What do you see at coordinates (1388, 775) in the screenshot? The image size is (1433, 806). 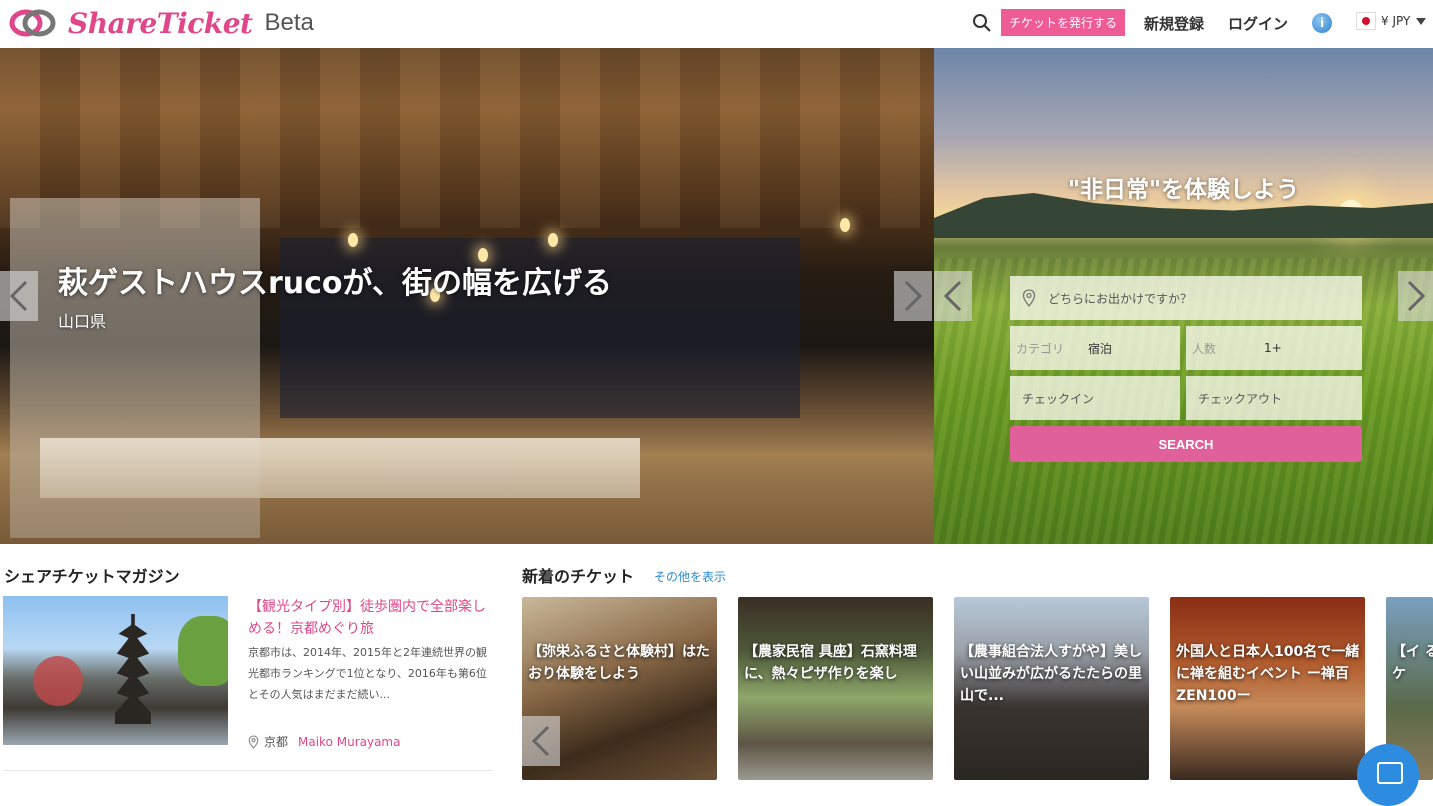 I see `chat-icon` at bounding box center [1388, 775].